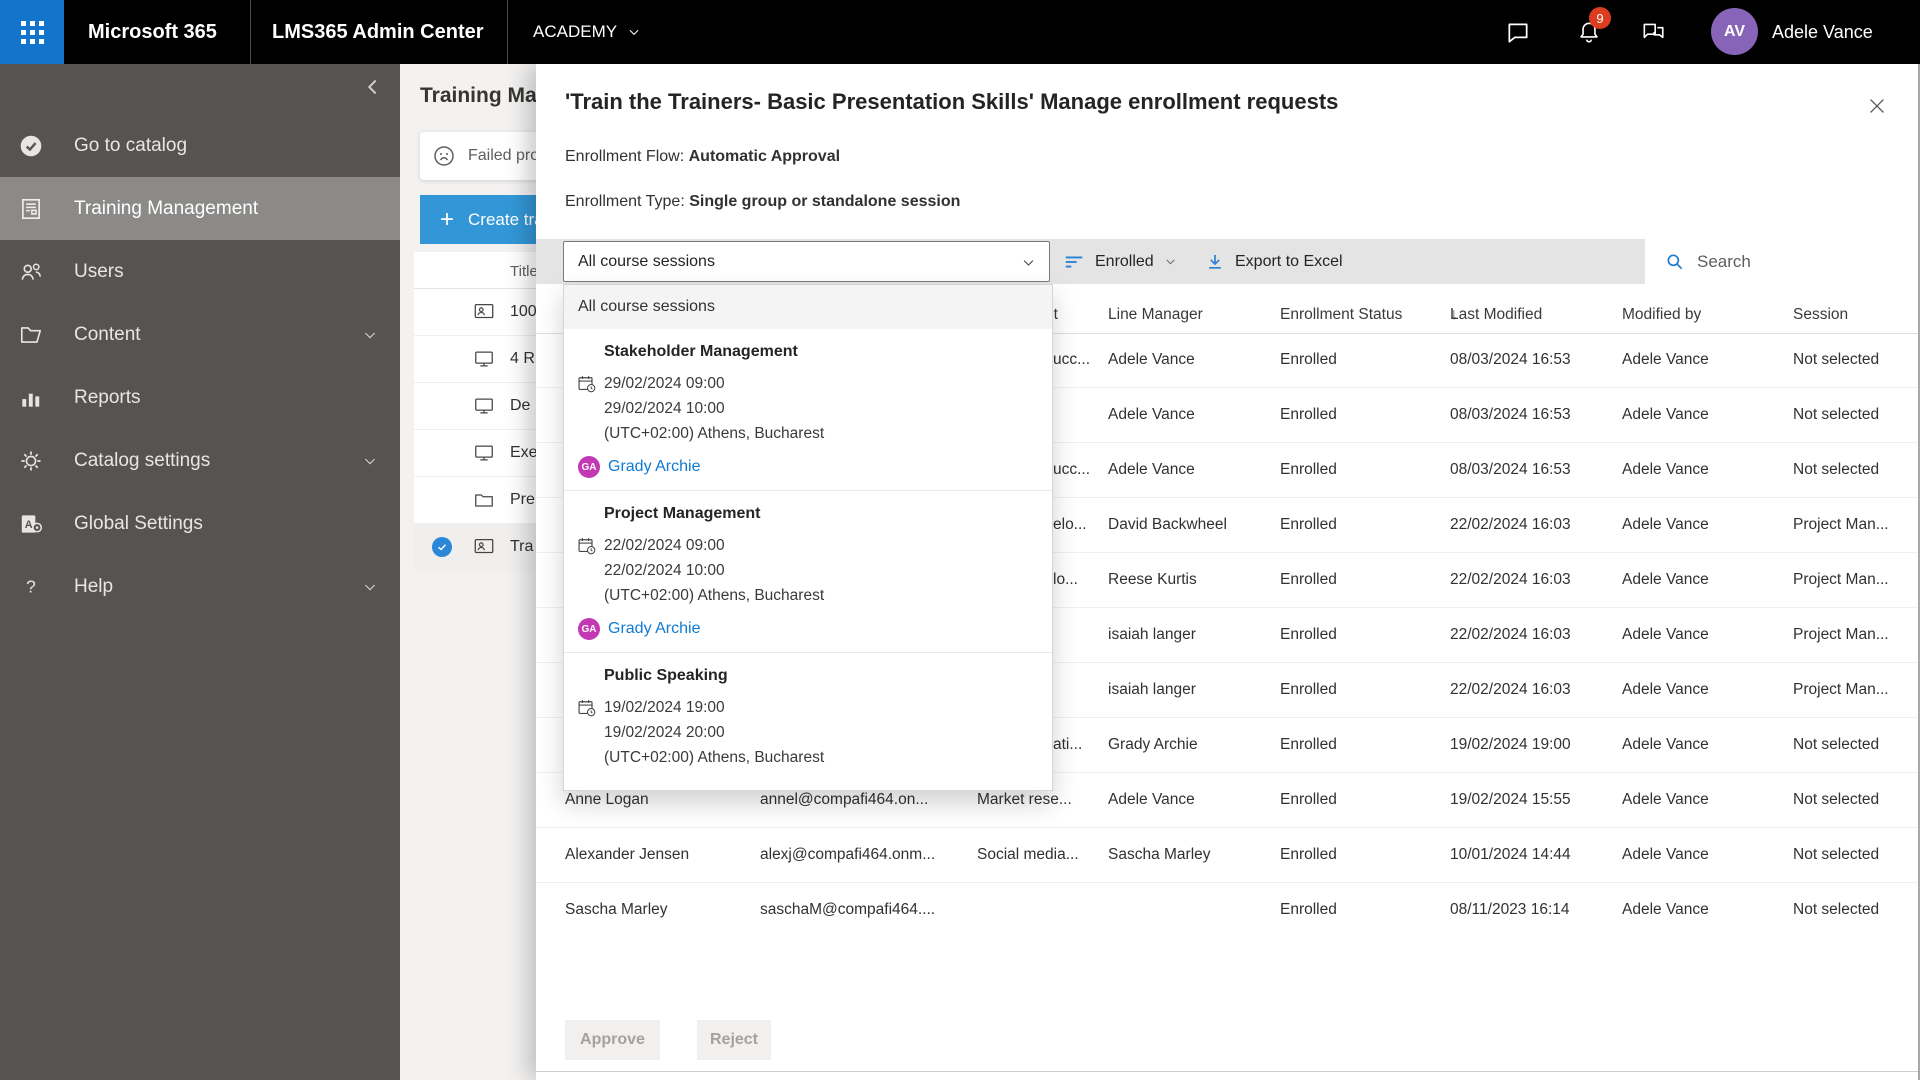 This screenshot has width=1920, height=1080. I want to click on cell-line-manager: Reese Kurtis, so click(1152, 579).